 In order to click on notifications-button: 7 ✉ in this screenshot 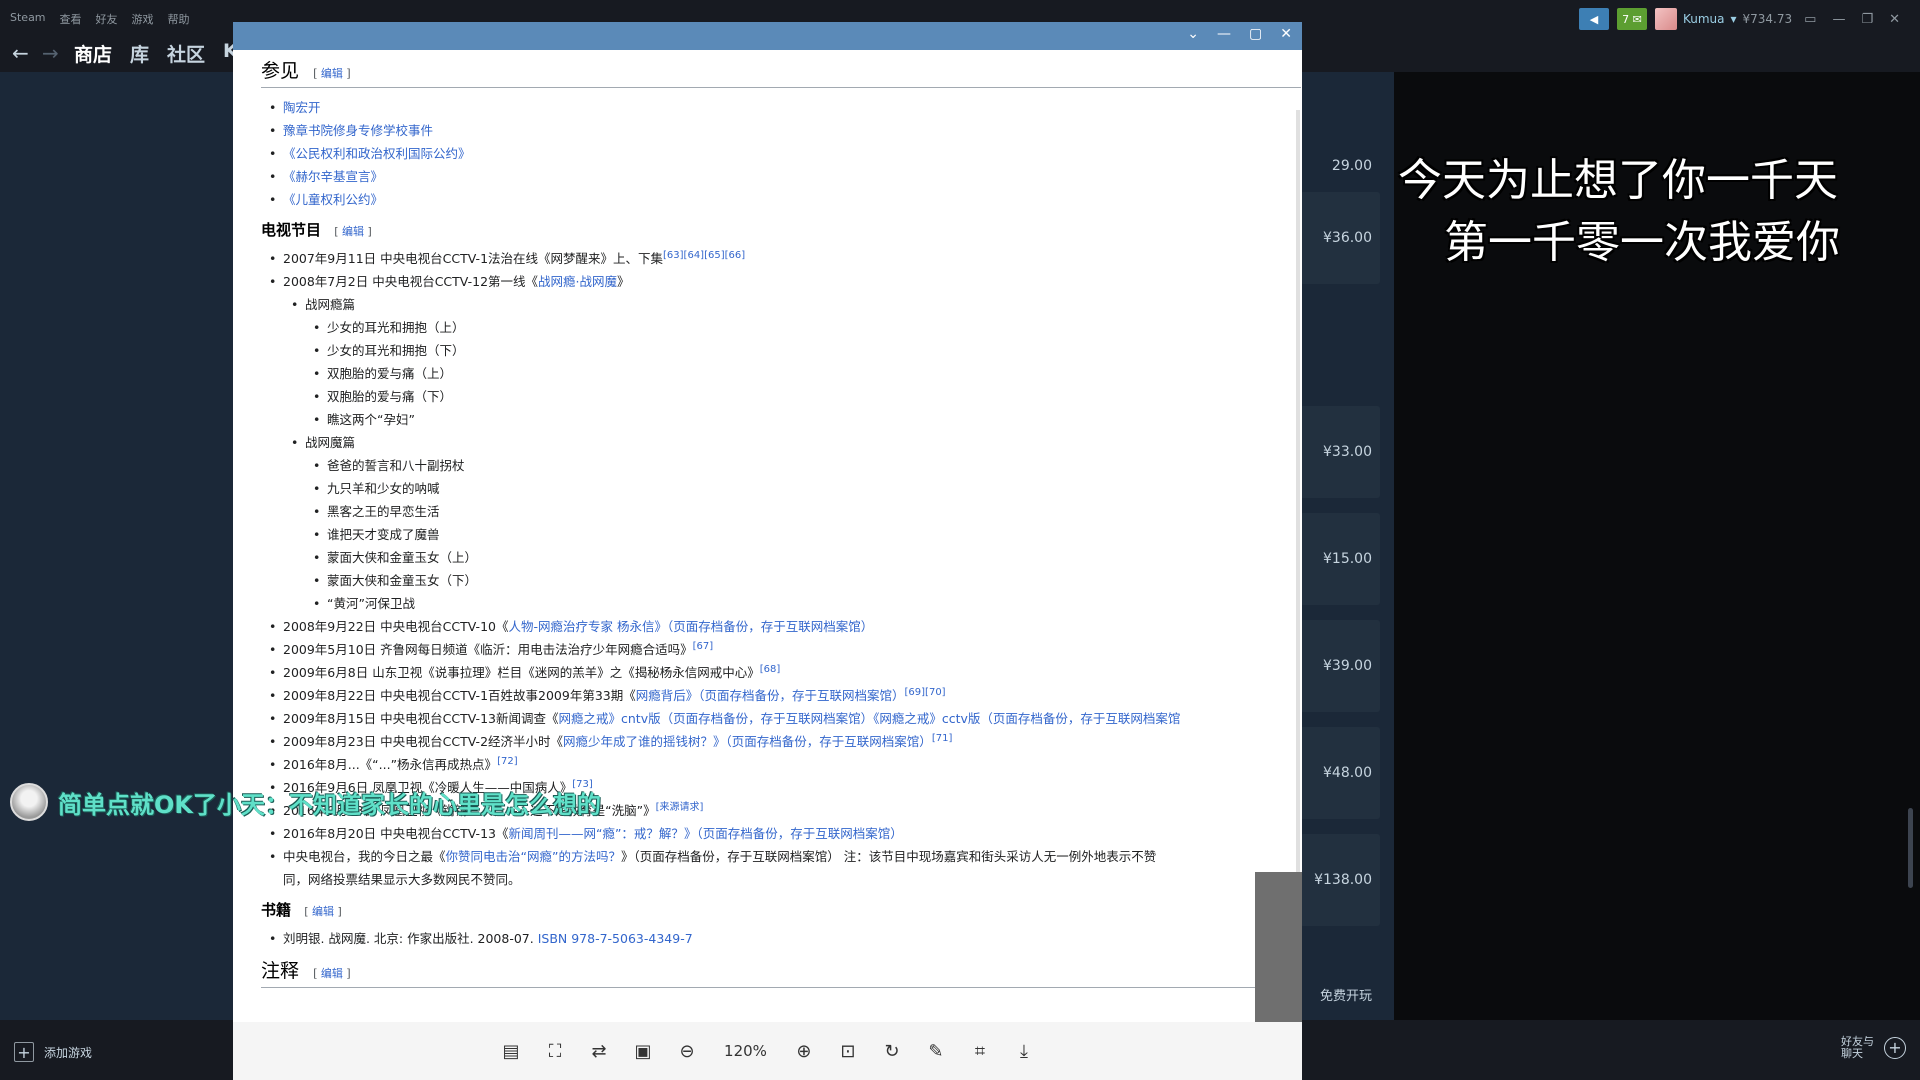, I will do `click(1631, 19)`.